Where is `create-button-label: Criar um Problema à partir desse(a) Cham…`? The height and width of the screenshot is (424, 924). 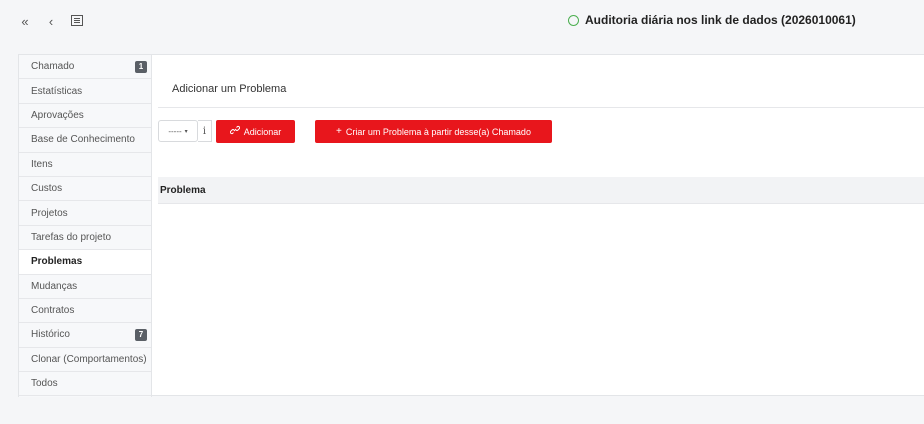 create-button-label: Criar um Problema à partir desse(a) Cham… is located at coordinates (438, 131).